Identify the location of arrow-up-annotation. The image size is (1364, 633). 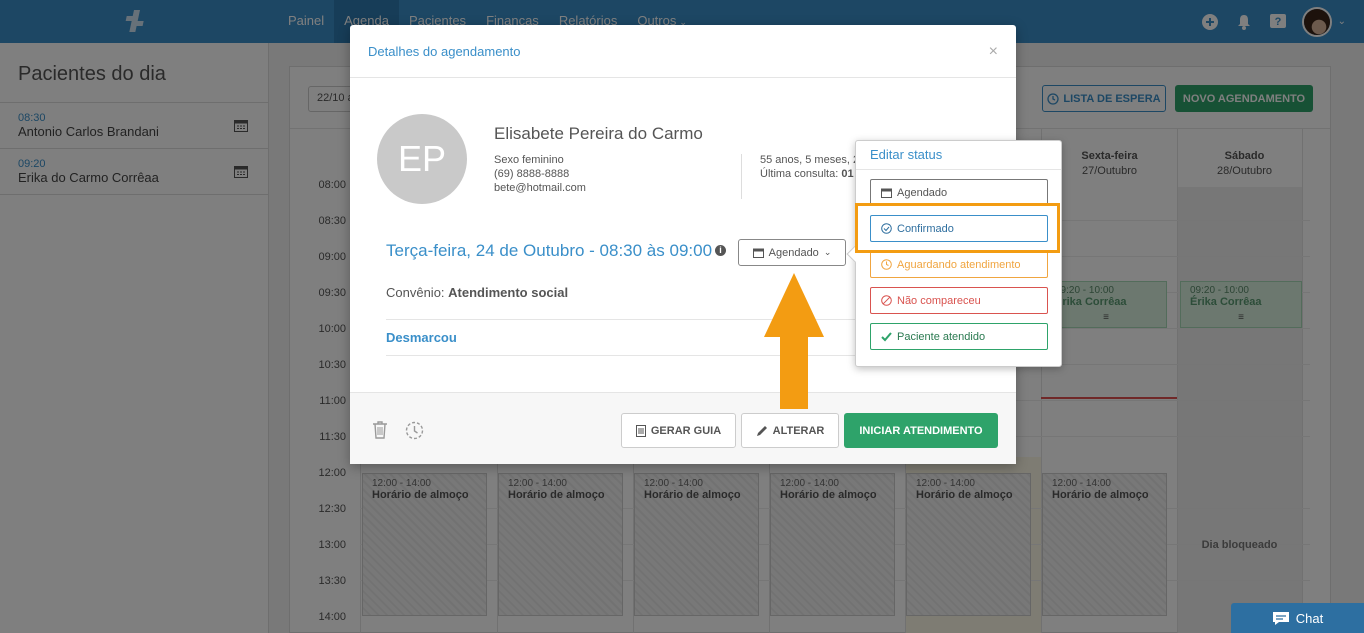
(794, 341).